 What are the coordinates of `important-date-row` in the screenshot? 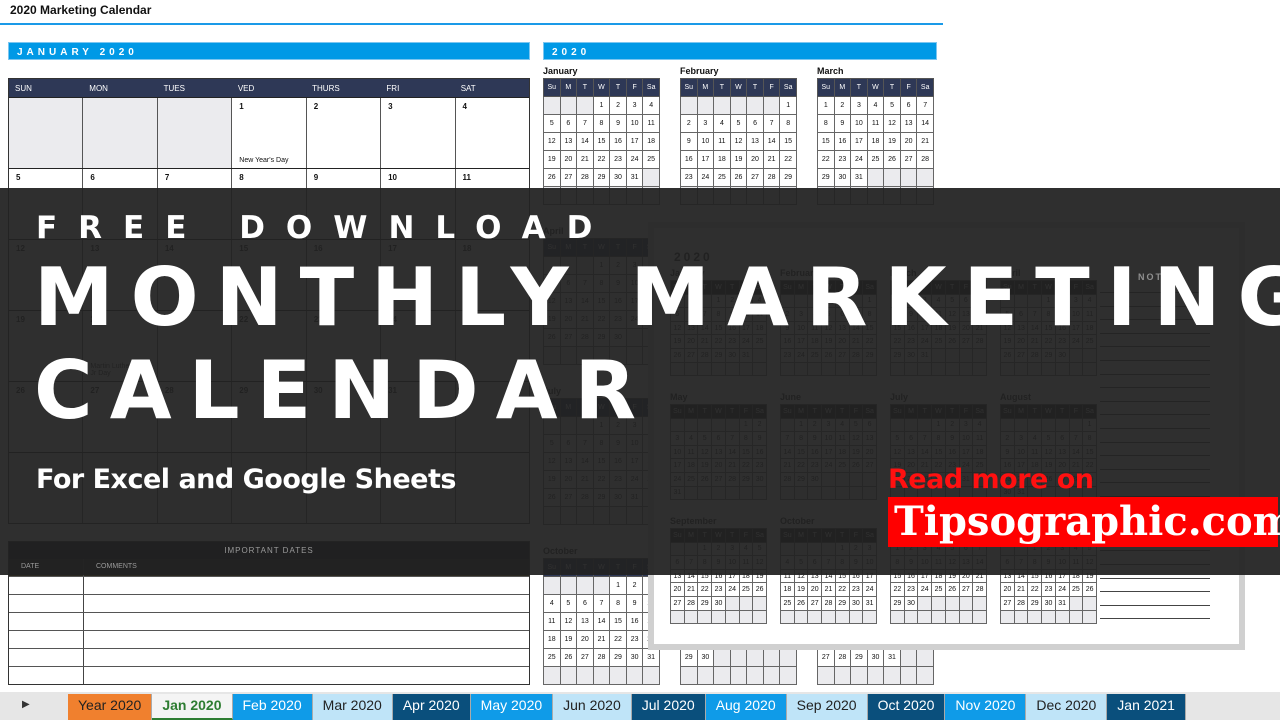 It's located at (269, 657).